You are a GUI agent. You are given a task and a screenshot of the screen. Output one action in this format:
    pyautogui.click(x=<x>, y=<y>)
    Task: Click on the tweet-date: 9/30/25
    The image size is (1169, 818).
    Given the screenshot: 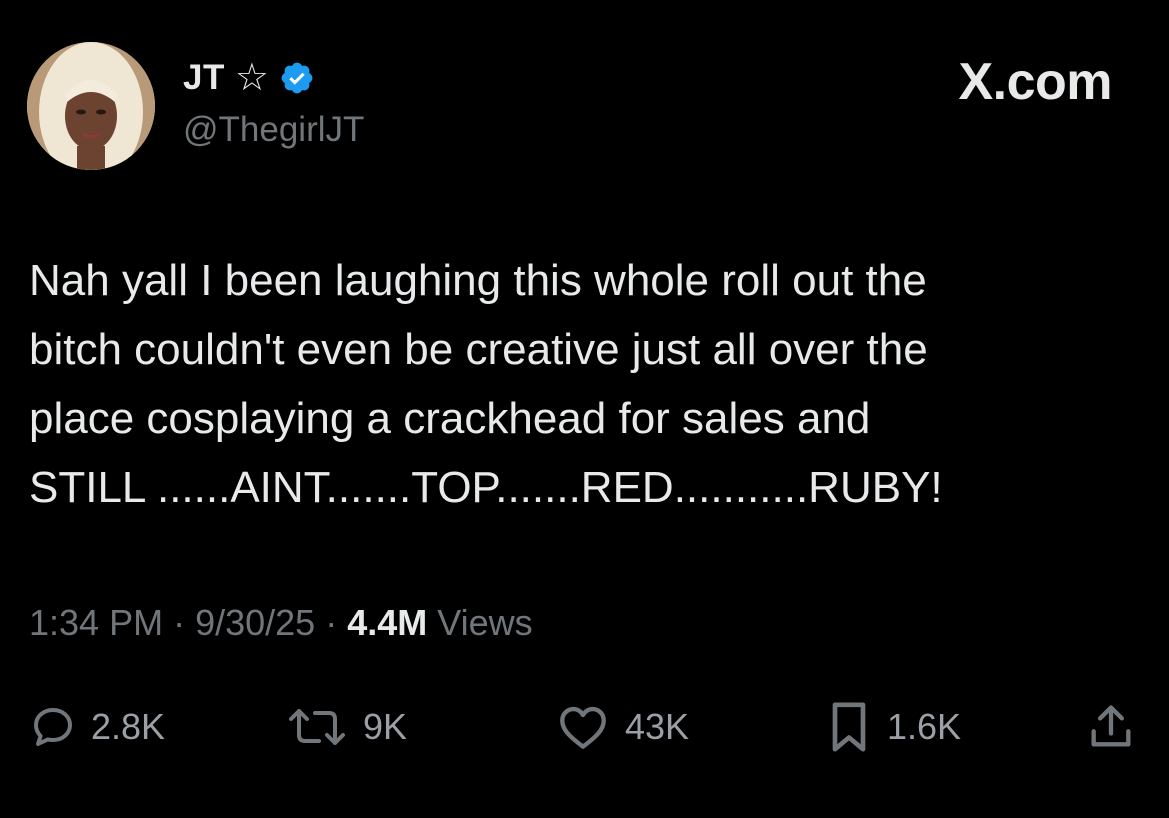 What is the action you would take?
    pyautogui.click(x=255, y=623)
    